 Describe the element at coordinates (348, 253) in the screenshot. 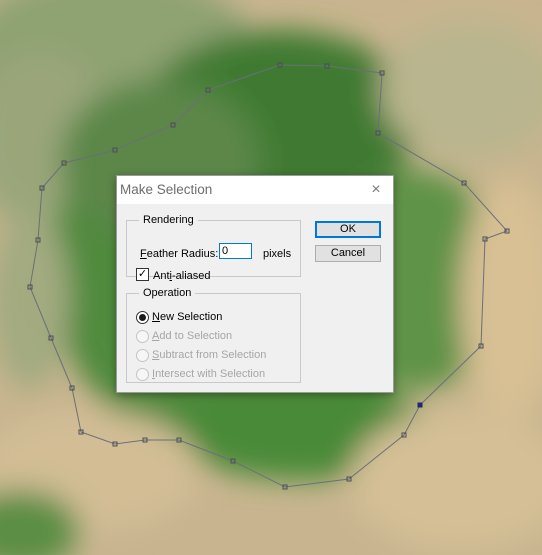

I see `cancel-button: Cancel` at that location.